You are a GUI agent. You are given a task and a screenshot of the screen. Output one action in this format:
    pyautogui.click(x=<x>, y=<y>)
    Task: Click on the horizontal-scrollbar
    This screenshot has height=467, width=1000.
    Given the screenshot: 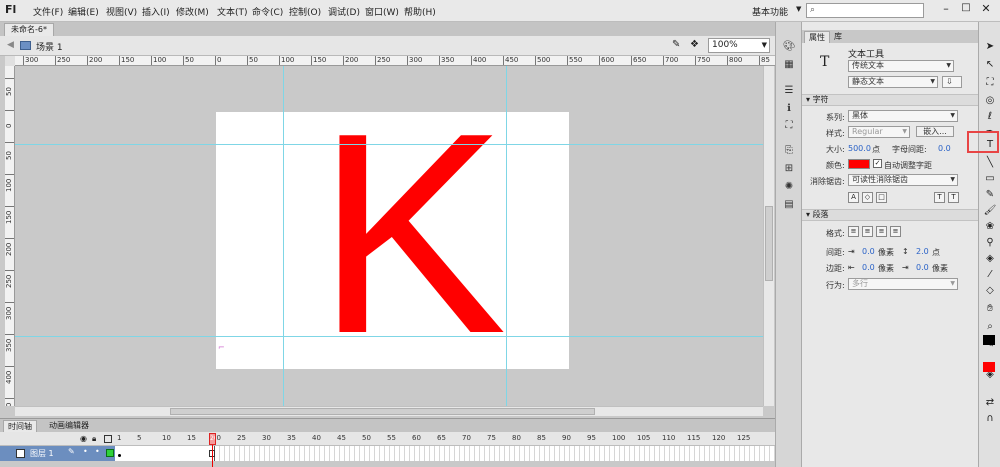 What is the action you would take?
    pyautogui.click(x=389, y=411)
    